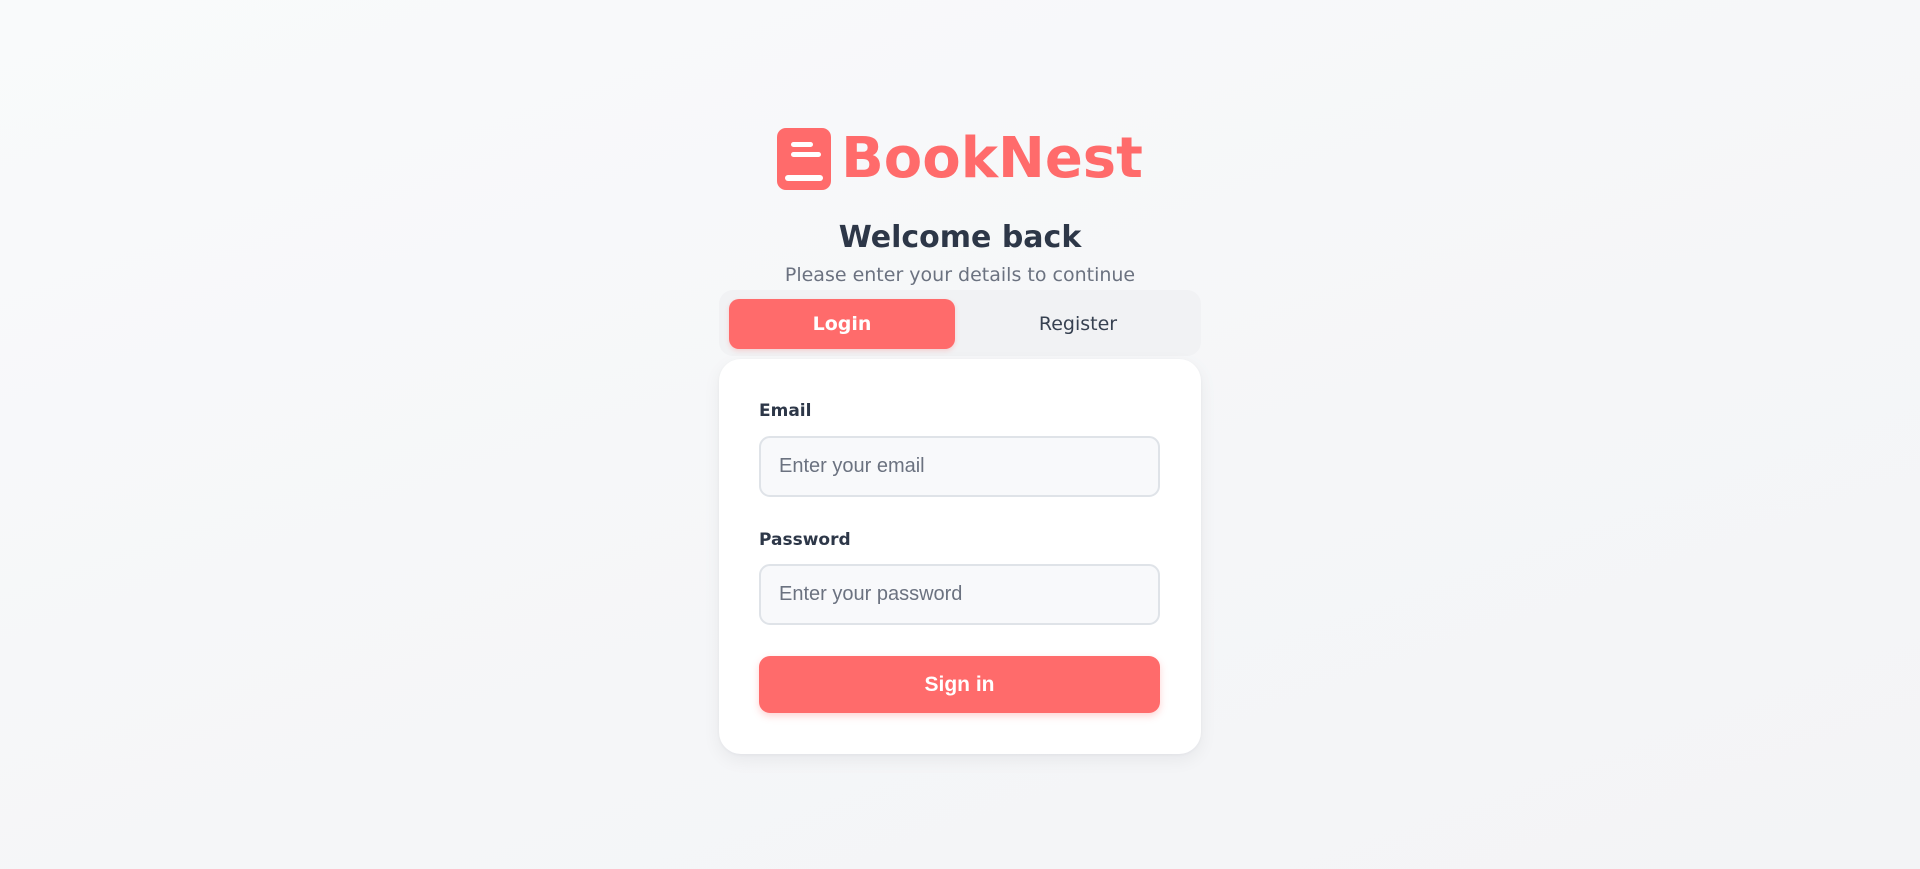 Image resolution: width=1920 pixels, height=869 pixels. What do you see at coordinates (805, 540) in the screenshot?
I see `password-label: Password` at bounding box center [805, 540].